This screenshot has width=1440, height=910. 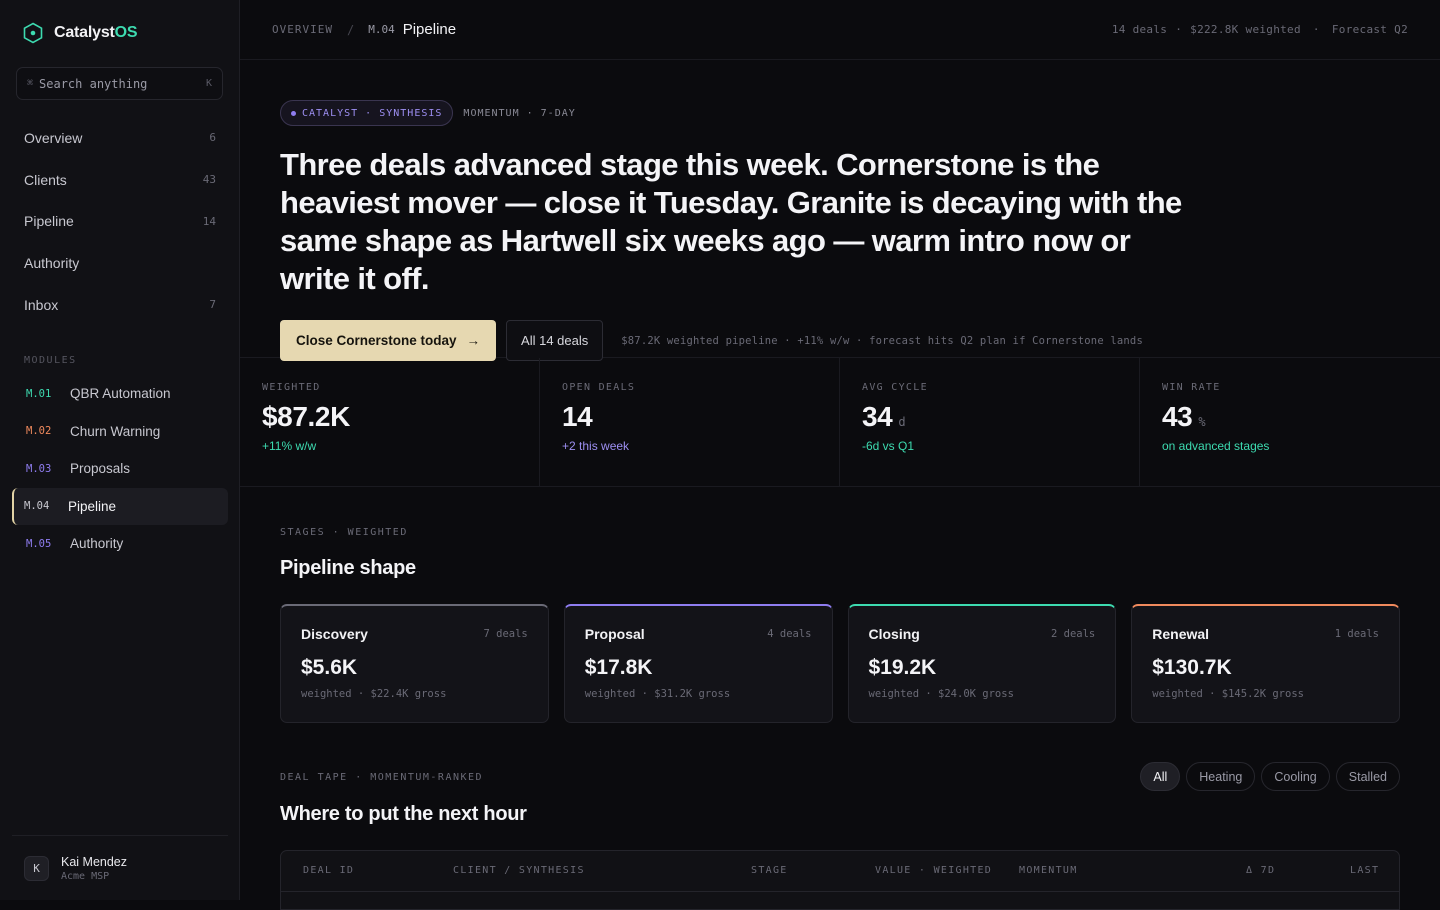 What do you see at coordinates (1290, 417) in the screenshot?
I see `kpi-value: 43%` at bounding box center [1290, 417].